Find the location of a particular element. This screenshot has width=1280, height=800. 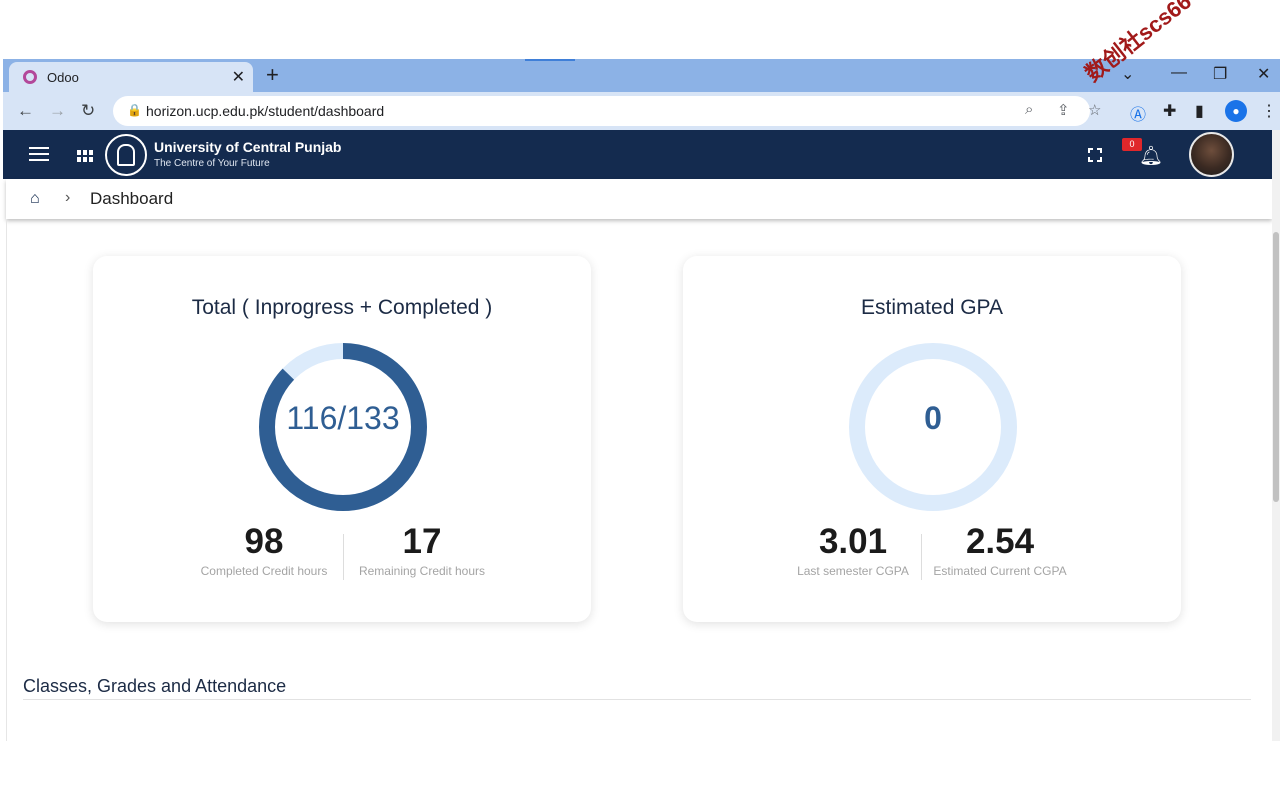

minimize-icon: — is located at coordinates (1179, 73).